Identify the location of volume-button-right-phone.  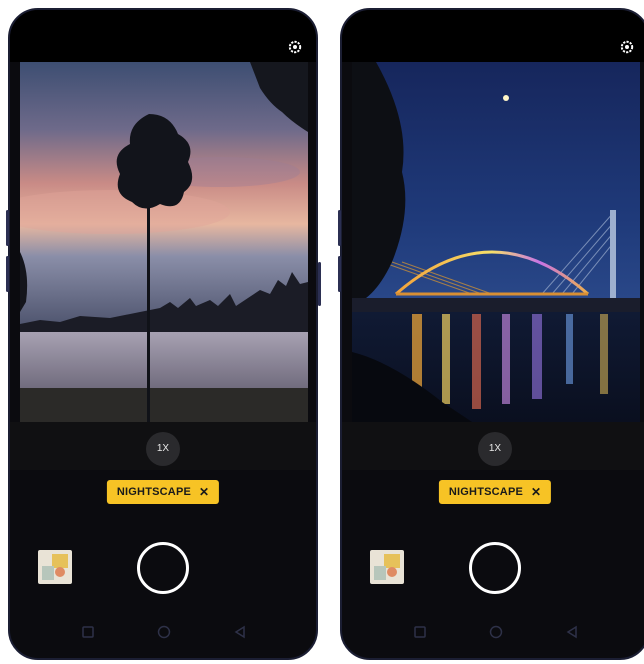
(339, 228).